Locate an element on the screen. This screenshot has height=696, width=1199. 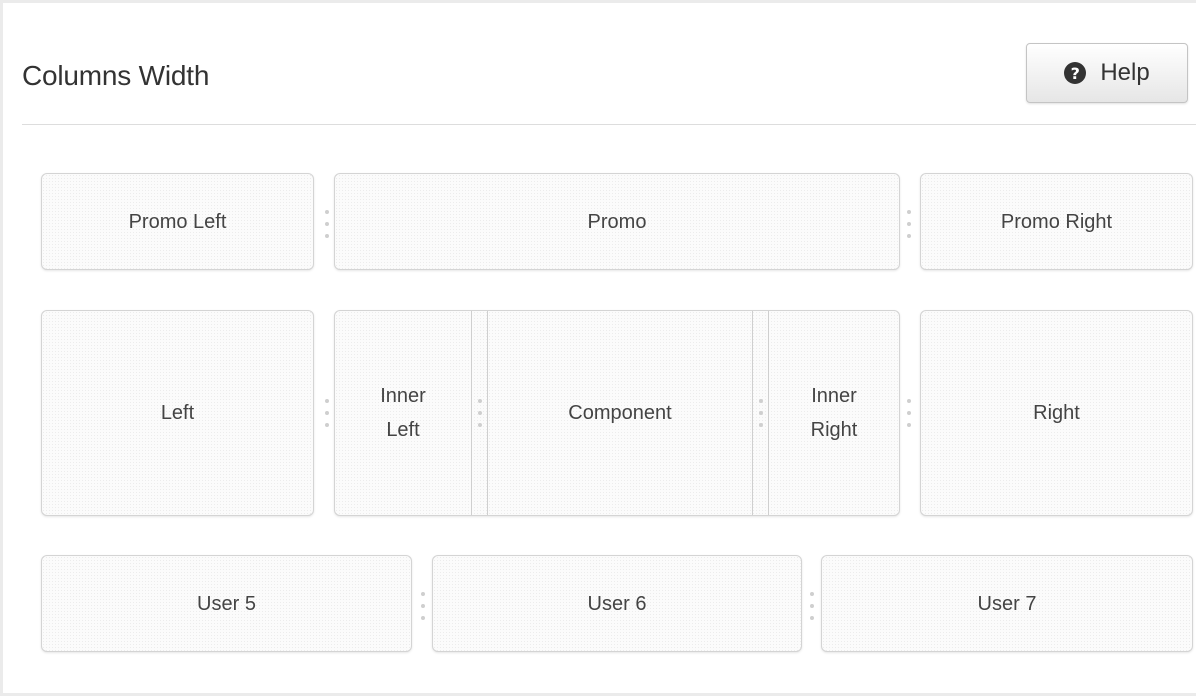
header-divider is located at coordinates (609, 124).